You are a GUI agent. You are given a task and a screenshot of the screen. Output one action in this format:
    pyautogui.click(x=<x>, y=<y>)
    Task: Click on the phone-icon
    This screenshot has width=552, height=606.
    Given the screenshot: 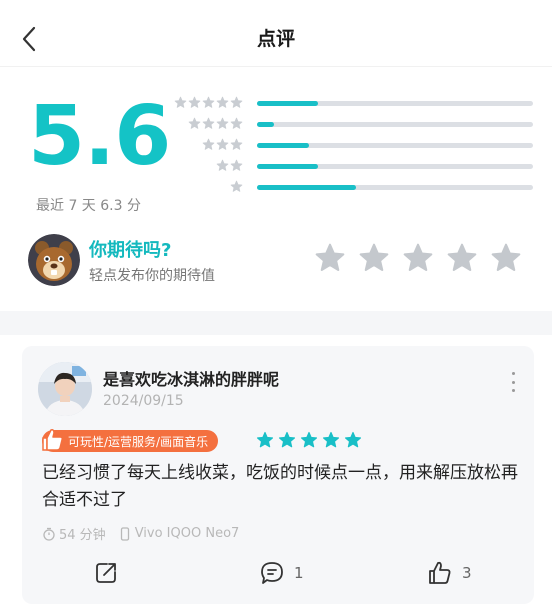 What is the action you would take?
    pyautogui.click(x=124, y=533)
    